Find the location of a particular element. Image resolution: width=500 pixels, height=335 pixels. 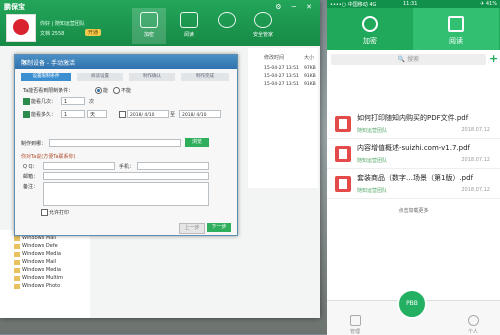

radio-no is located at coordinates (116, 90).